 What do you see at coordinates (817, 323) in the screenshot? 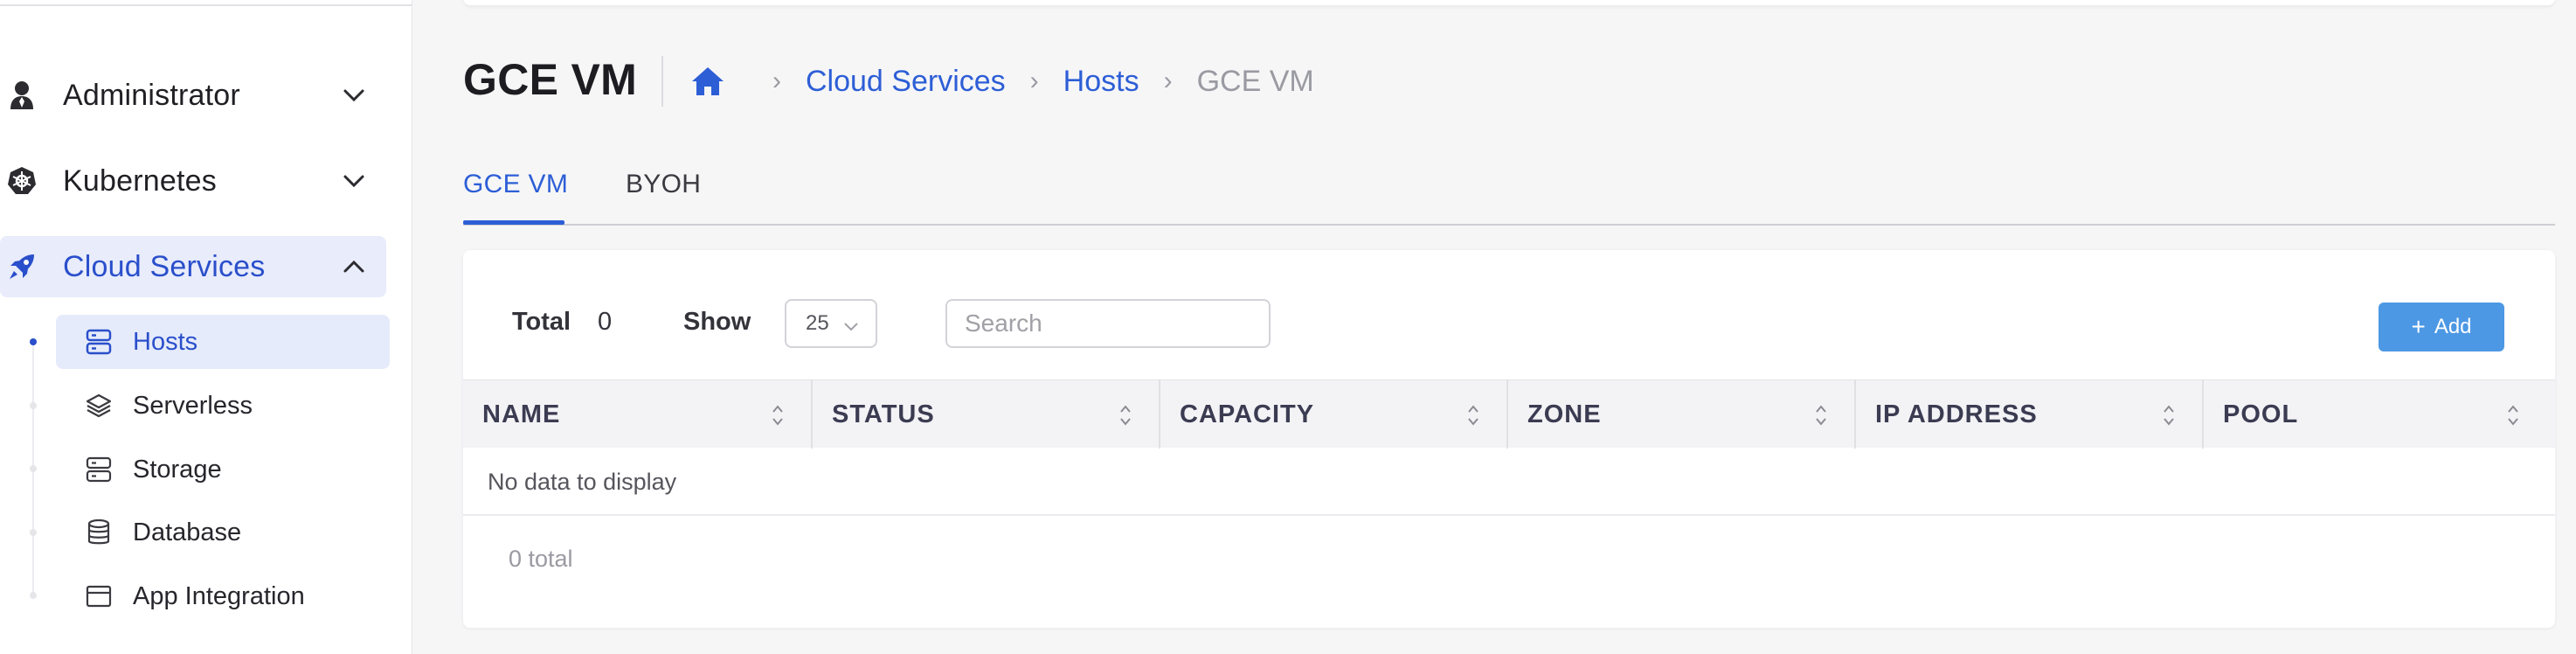
I see `page-size-value: 25` at bounding box center [817, 323].